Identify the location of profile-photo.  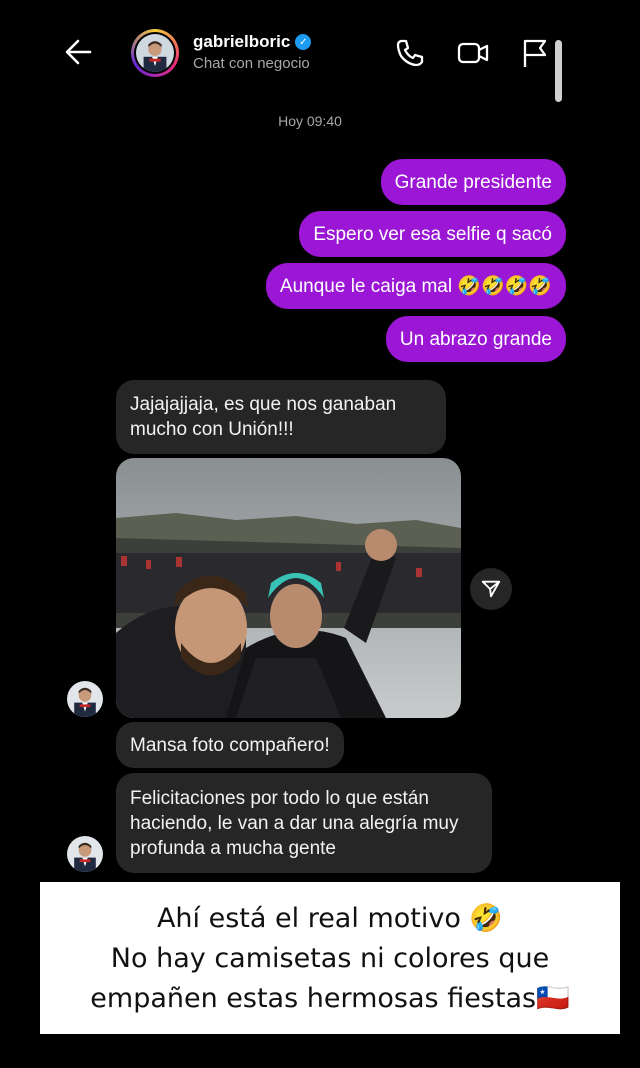
(155, 53).